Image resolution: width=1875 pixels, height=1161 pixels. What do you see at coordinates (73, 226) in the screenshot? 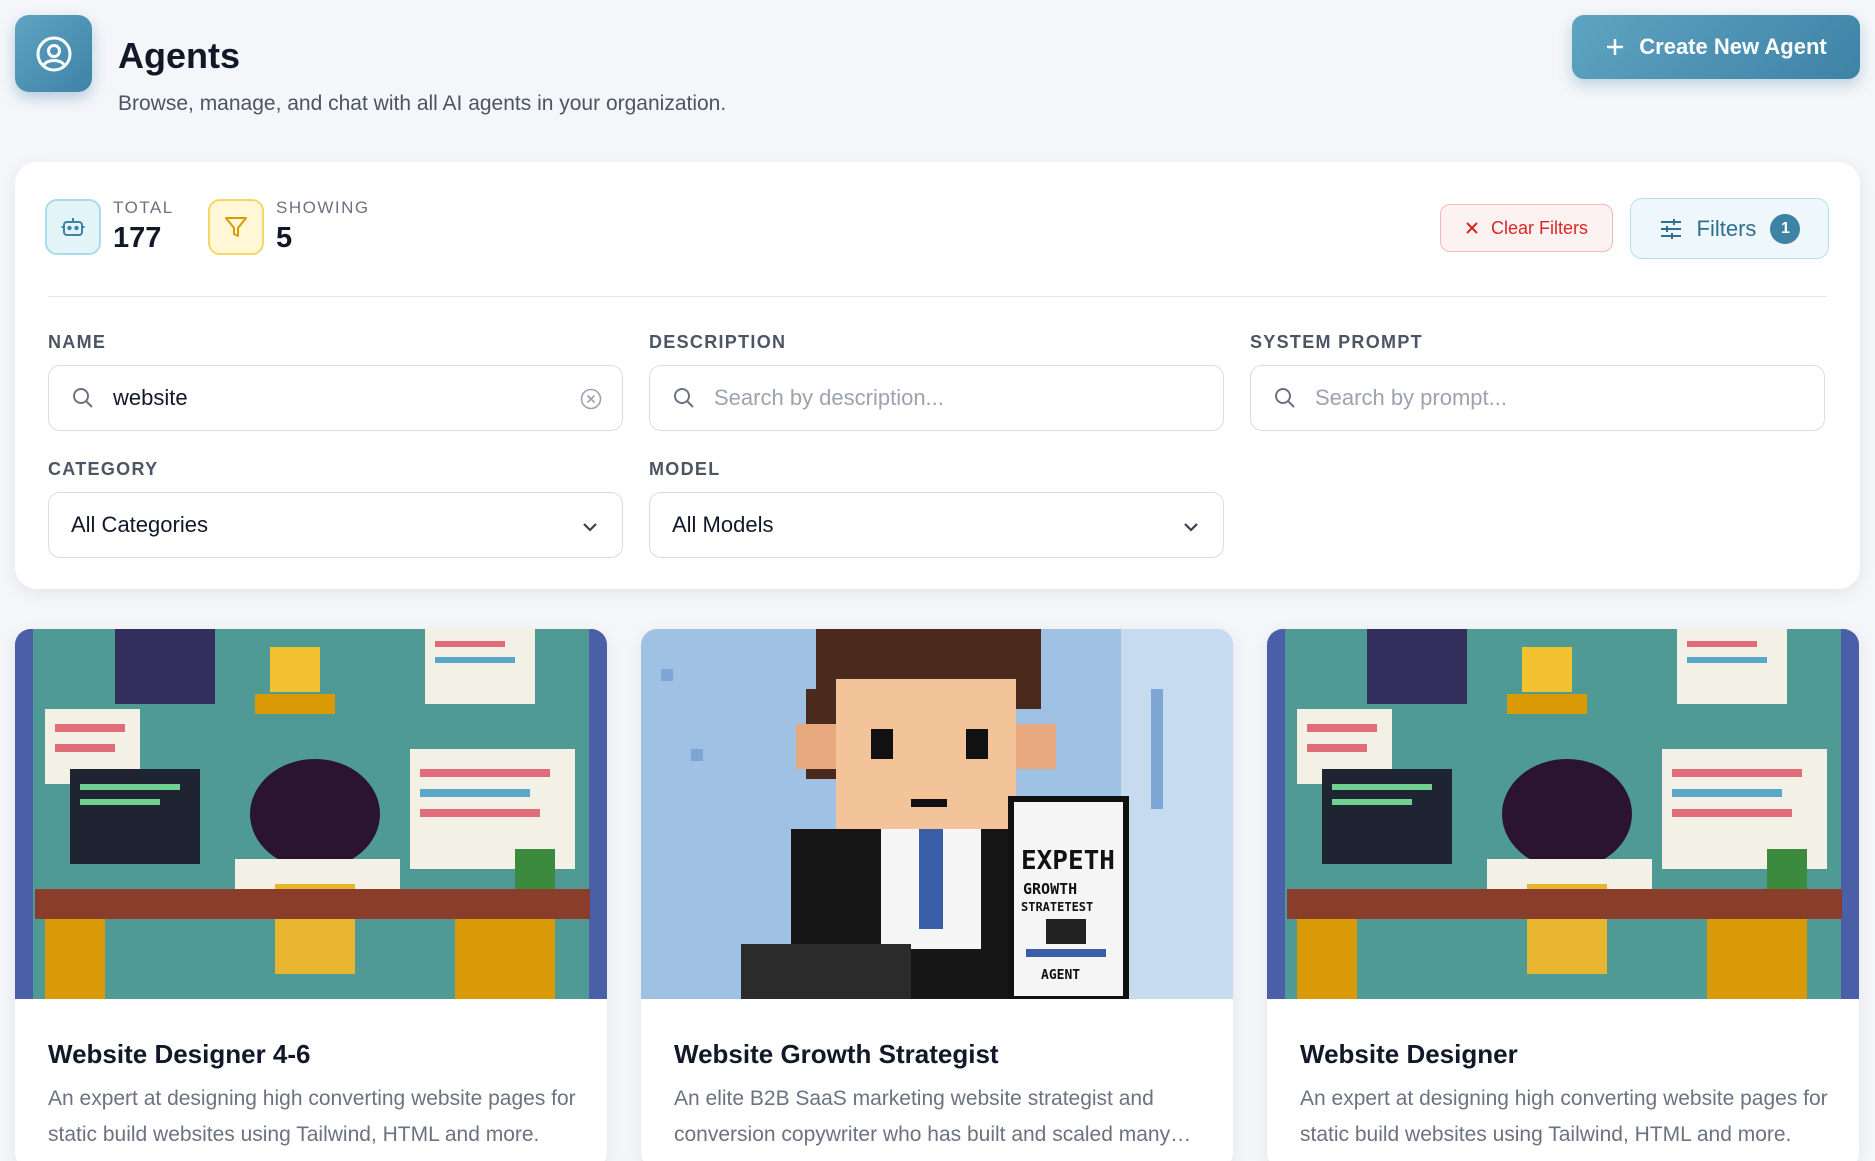
I see `robot-icon` at bounding box center [73, 226].